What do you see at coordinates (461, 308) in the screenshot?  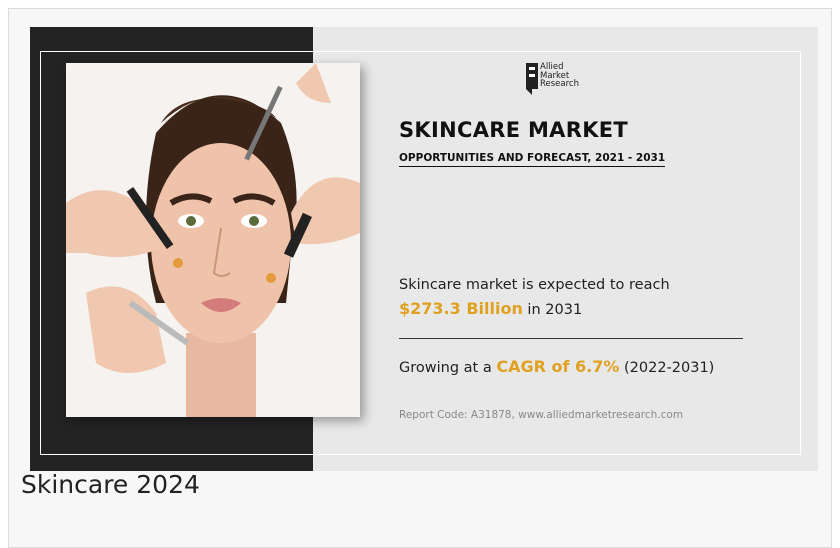 I see `reach-value: $273.3 Billion` at bounding box center [461, 308].